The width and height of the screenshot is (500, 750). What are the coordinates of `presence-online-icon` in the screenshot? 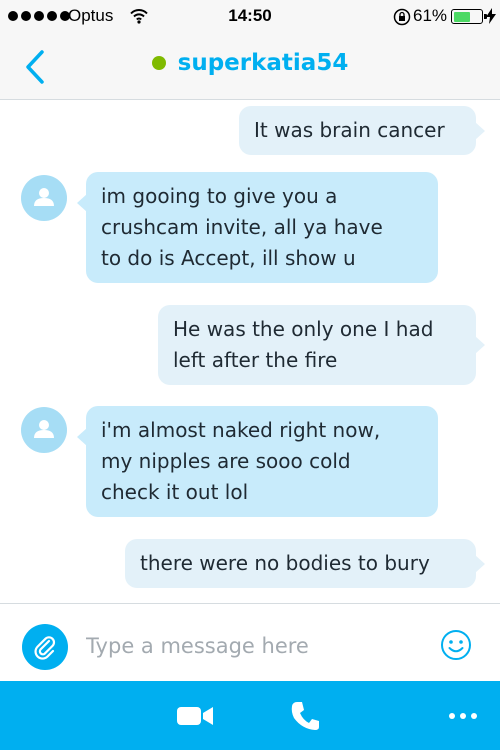 It's located at (158, 63).